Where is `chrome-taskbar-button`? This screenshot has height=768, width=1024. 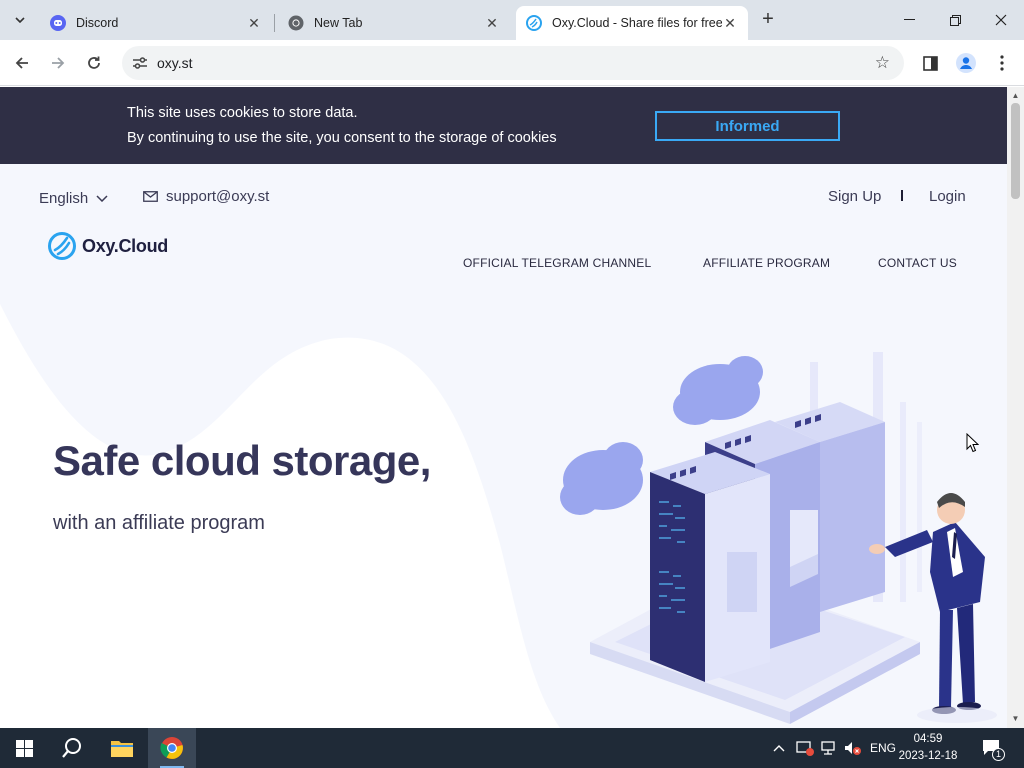
chrome-taskbar-button is located at coordinates (172, 748).